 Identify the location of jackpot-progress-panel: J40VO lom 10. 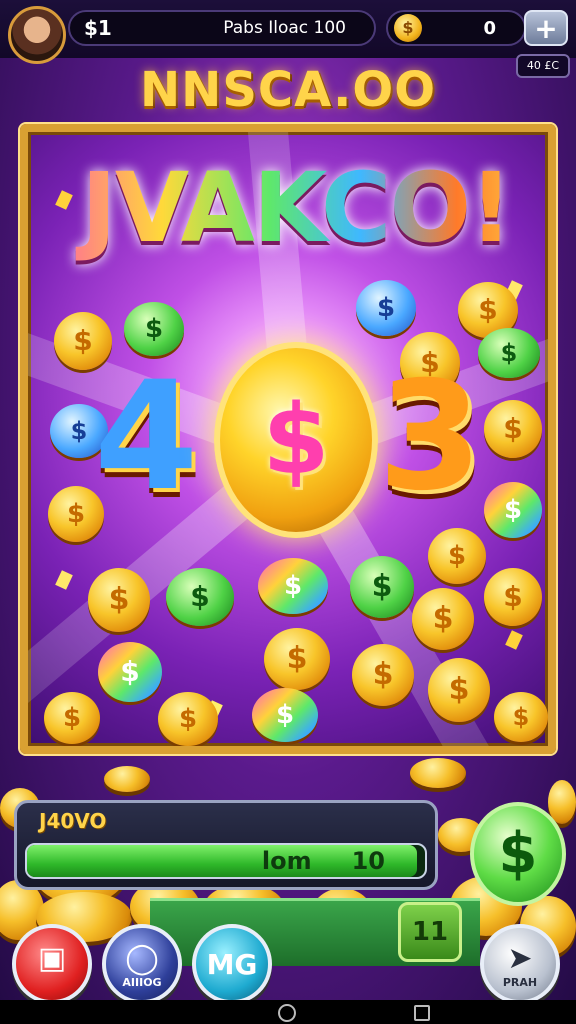
(226, 845).